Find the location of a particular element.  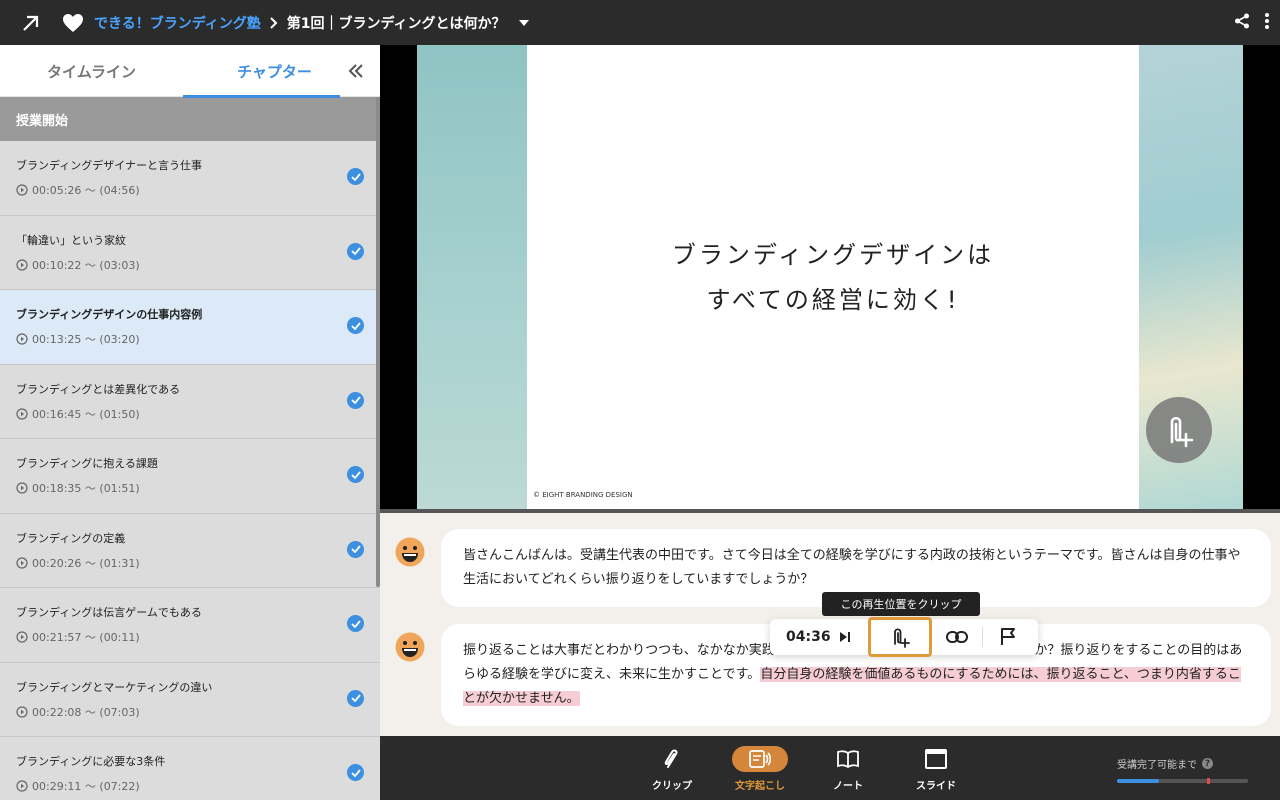

transcript-icon is located at coordinates (760, 759).